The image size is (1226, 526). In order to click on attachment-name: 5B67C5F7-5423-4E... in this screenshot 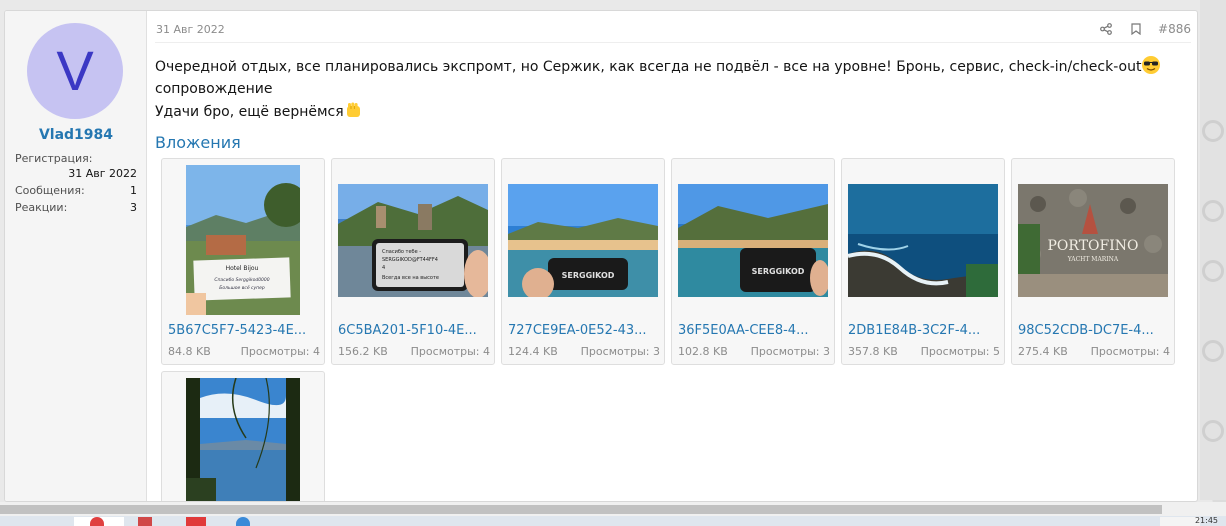, I will do `click(244, 330)`.